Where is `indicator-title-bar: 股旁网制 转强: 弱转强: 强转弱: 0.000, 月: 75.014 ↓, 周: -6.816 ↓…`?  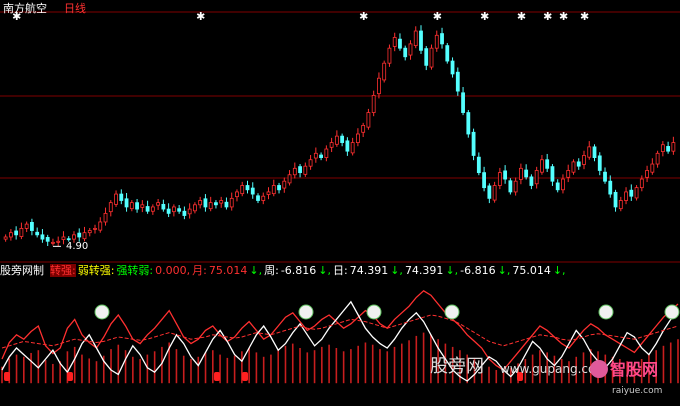 indicator-title-bar: 股旁网制 转强: 弱转强: 强转弱: 0.000, 月: 75.014 ↓, 周: -6.816 ↓… is located at coordinates (284, 270).